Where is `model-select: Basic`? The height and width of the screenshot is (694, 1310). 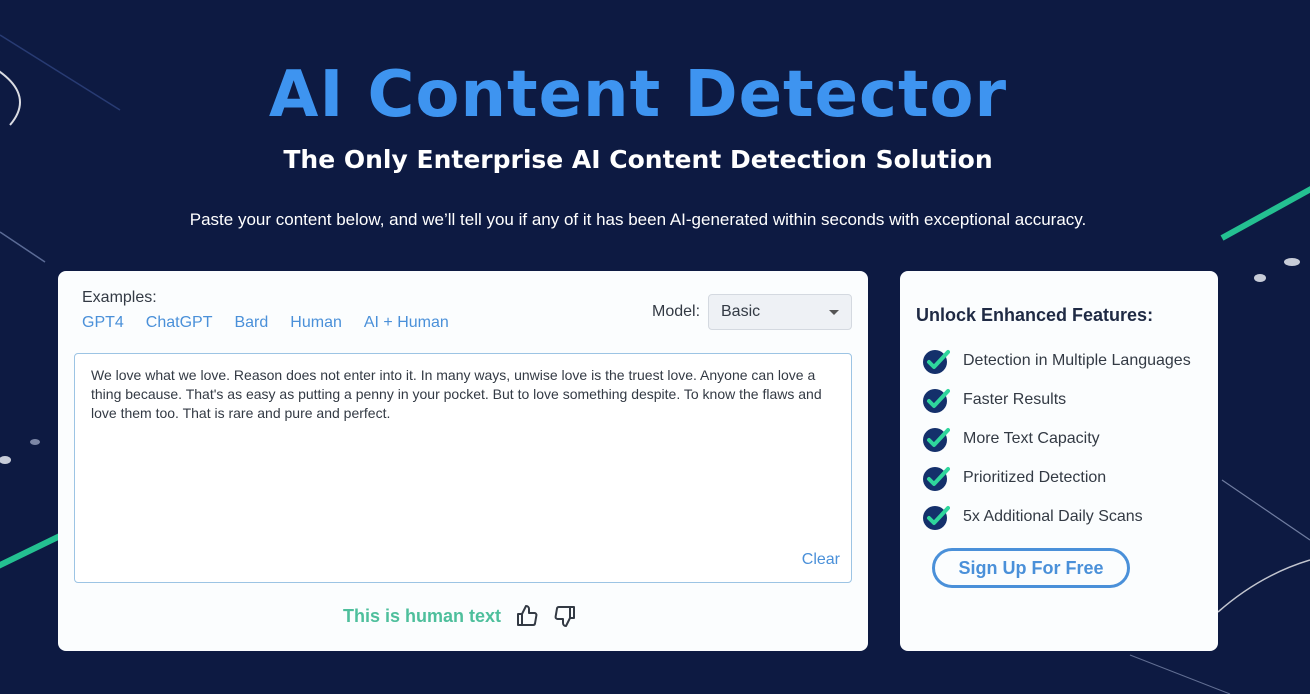 model-select: Basic is located at coordinates (780, 312).